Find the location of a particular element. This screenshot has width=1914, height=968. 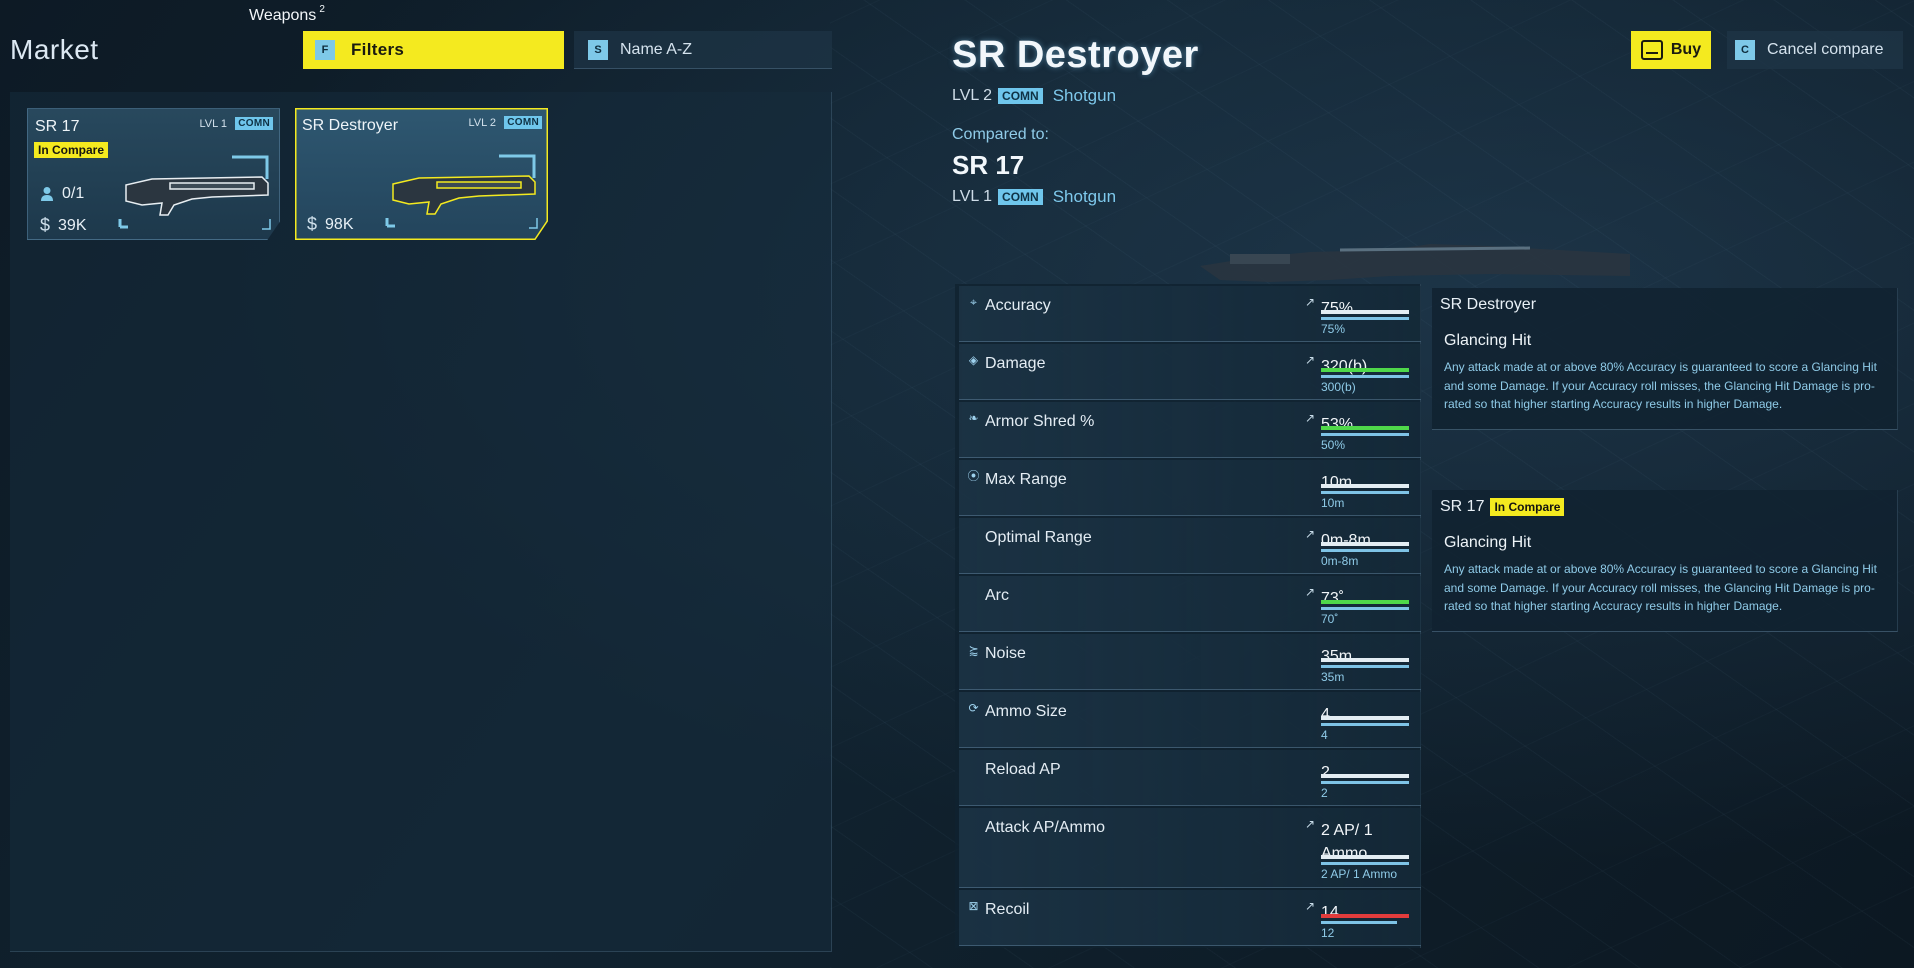

stat-compare-value: 70˚ is located at coordinates (1330, 619).